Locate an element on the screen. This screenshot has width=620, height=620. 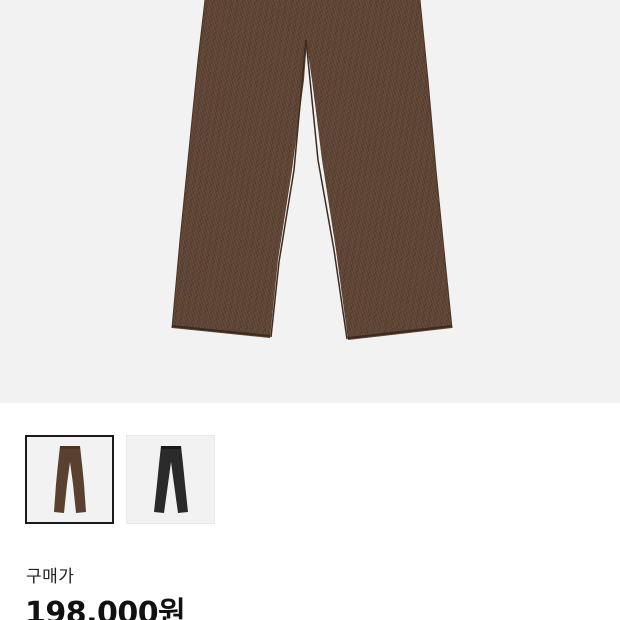
brown-pants-thumbnail-icon is located at coordinates (69, 479).